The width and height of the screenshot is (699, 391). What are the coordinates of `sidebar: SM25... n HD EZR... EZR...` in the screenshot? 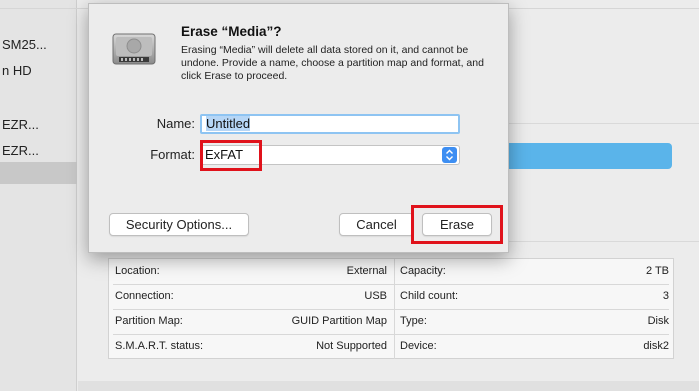 It's located at (38, 195).